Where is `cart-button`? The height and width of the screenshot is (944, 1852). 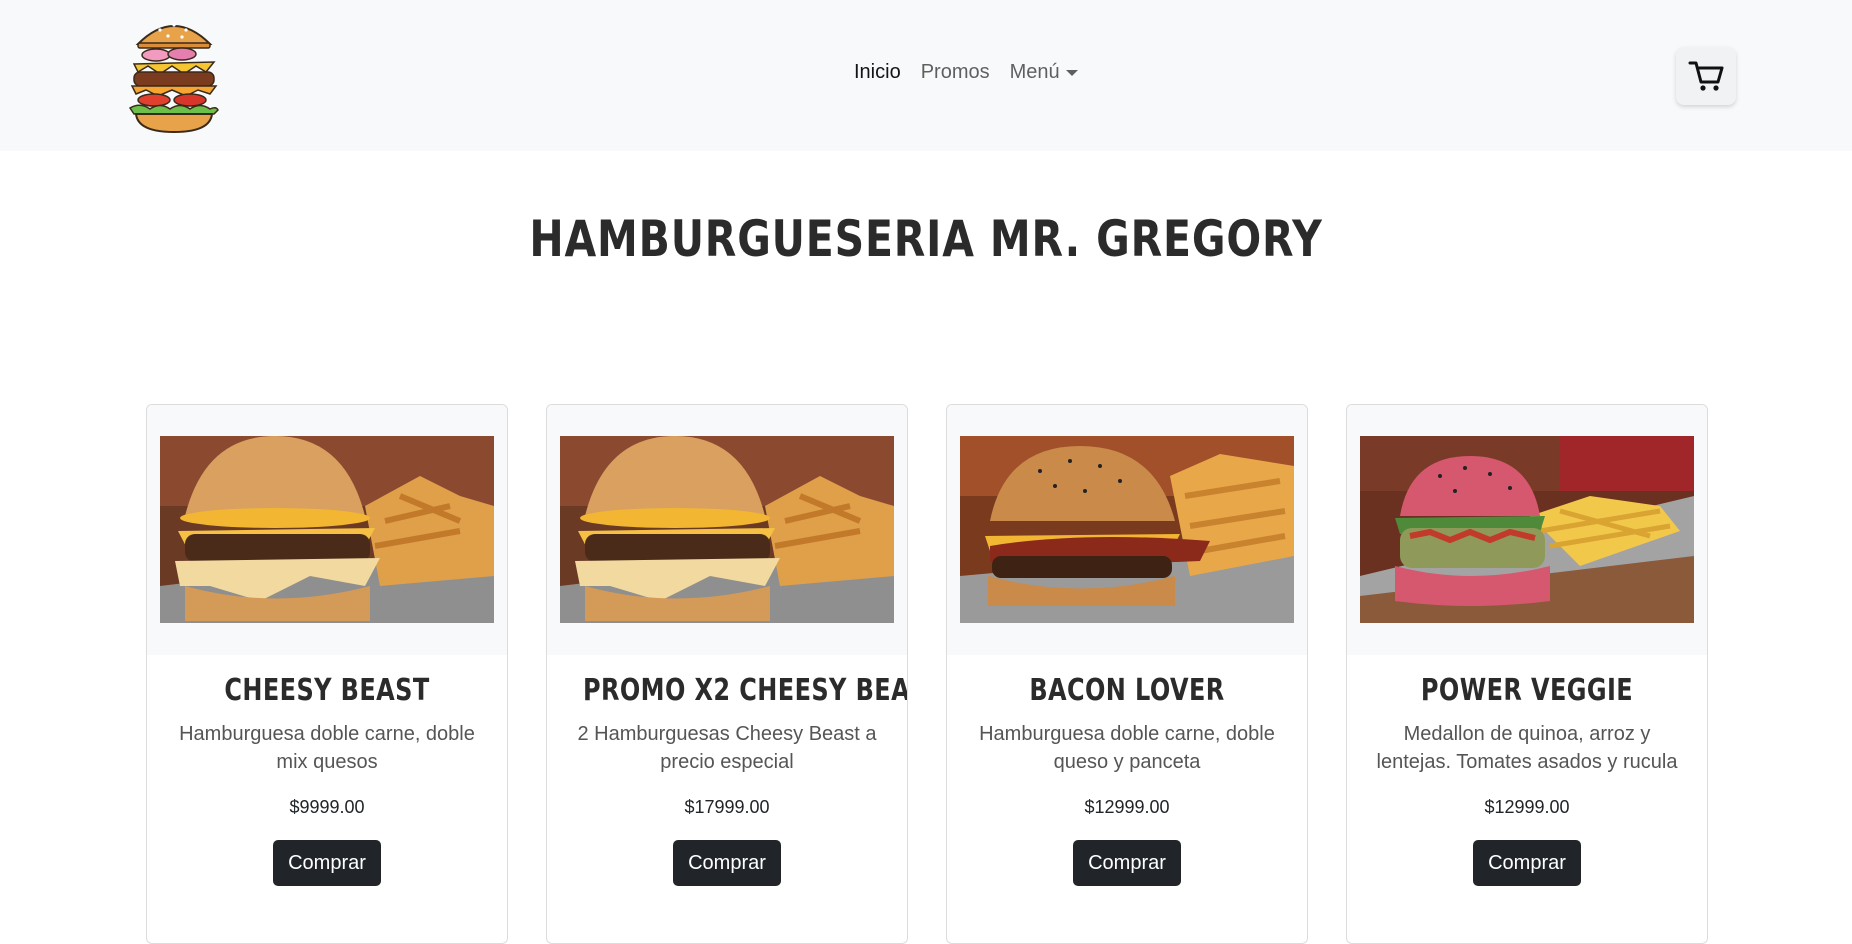
cart-button is located at coordinates (1706, 76).